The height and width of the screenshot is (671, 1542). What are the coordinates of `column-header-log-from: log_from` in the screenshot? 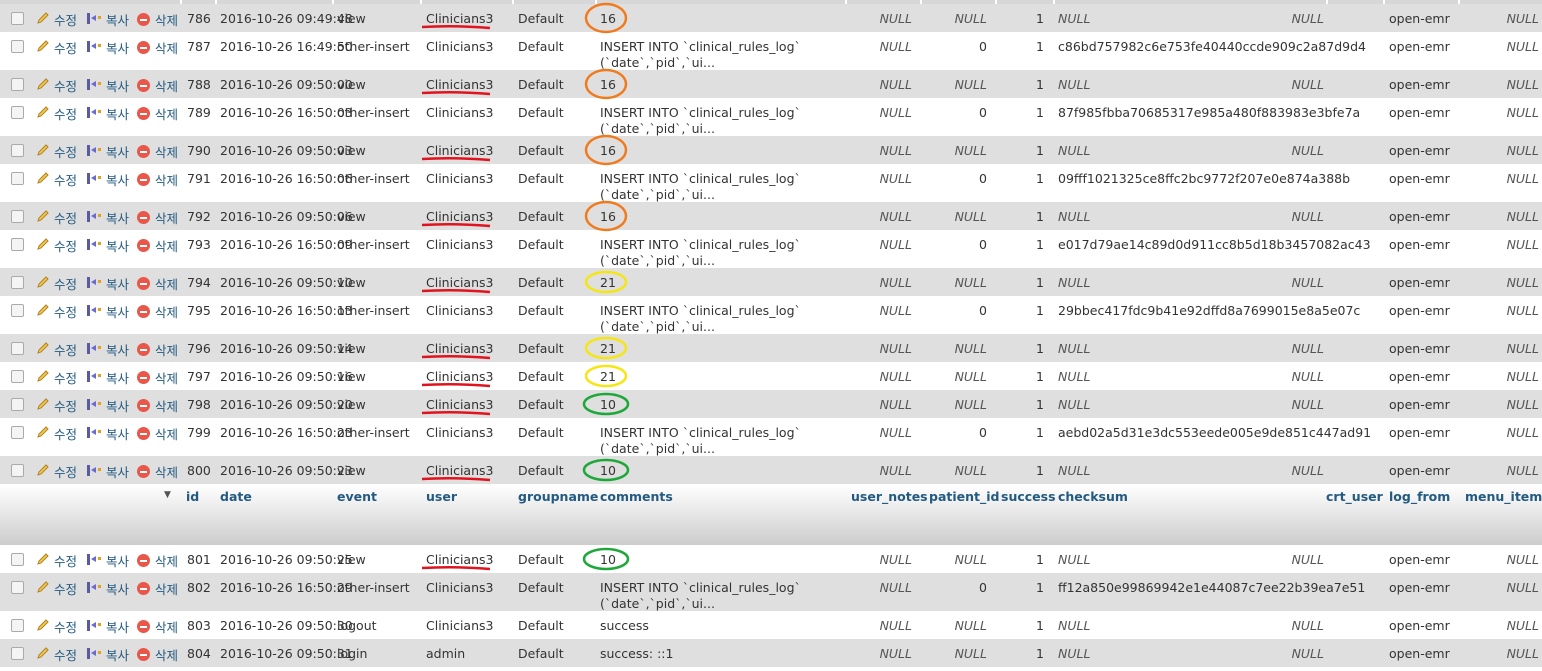 It's located at (1419, 496).